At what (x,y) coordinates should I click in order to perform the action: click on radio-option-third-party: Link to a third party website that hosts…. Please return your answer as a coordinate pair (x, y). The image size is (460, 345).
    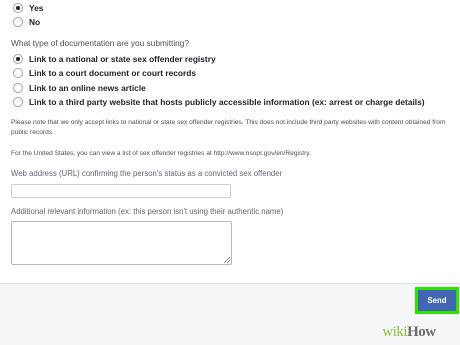
    Looking at the image, I should click on (219, 102).